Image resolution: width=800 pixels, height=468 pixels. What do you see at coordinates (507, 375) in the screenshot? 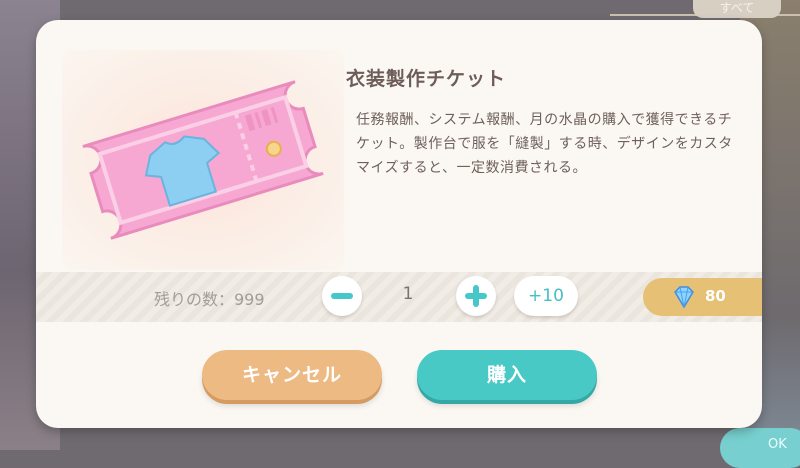
I see `purchase-button: 購入` at bounding box center [507, 375].